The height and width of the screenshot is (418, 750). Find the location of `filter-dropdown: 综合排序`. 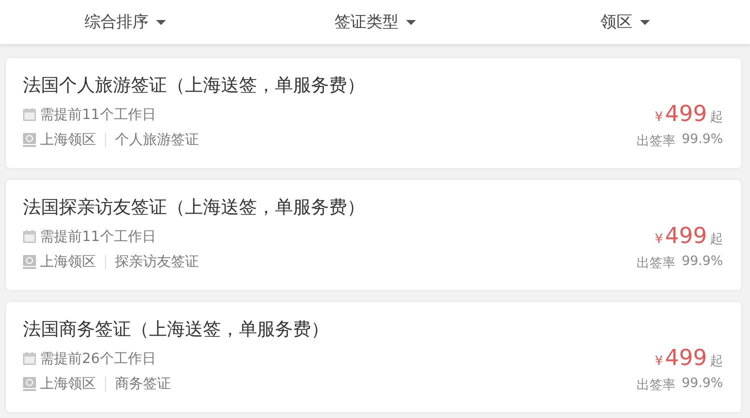

filter-dropdown: 综合排序 is located at coordinates (125, 22).